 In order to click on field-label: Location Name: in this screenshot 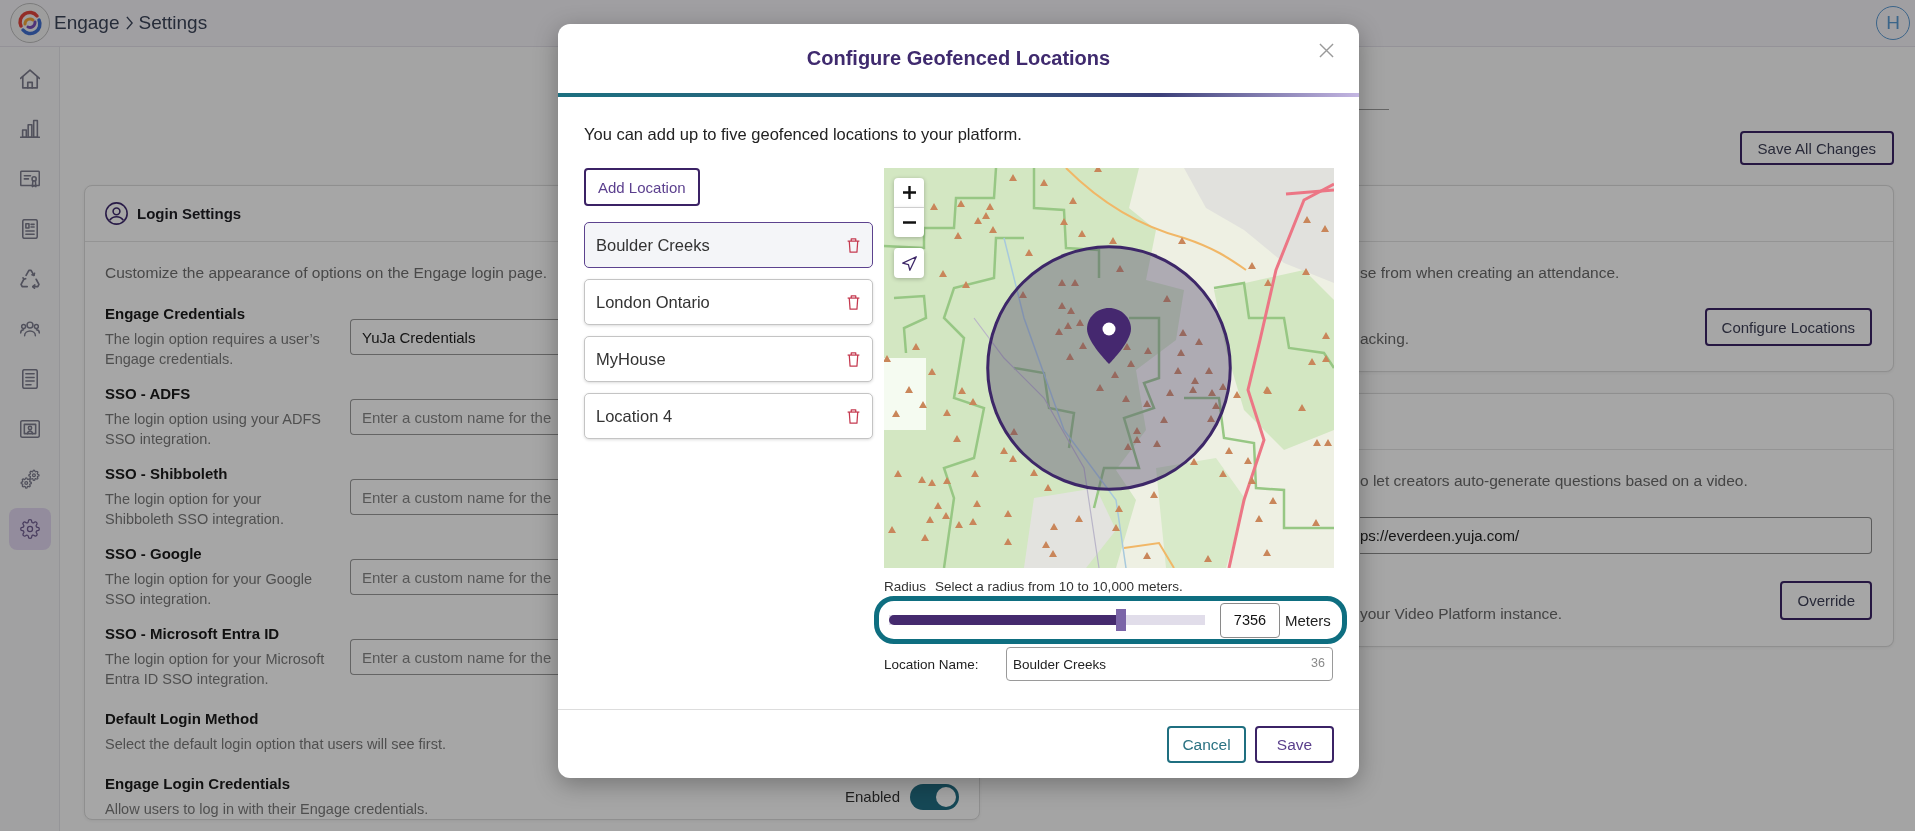, I will do `click(932, 664)`.